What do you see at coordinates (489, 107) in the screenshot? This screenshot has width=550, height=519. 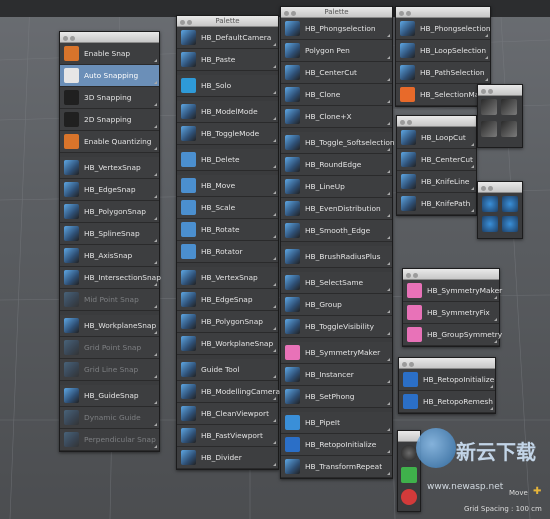 I see `axis-x-icon` at bounding box center [489, 107].